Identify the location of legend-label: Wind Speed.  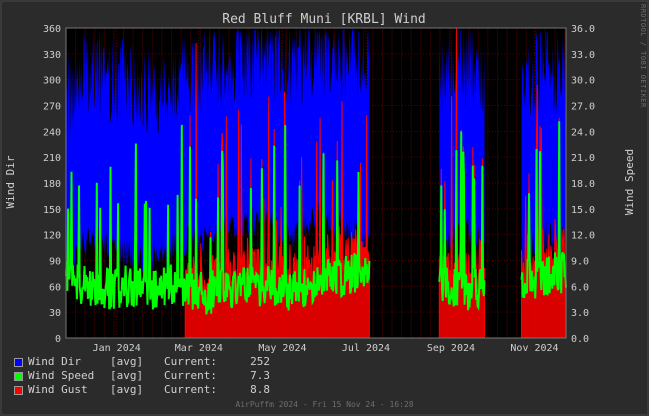
(61, 375).